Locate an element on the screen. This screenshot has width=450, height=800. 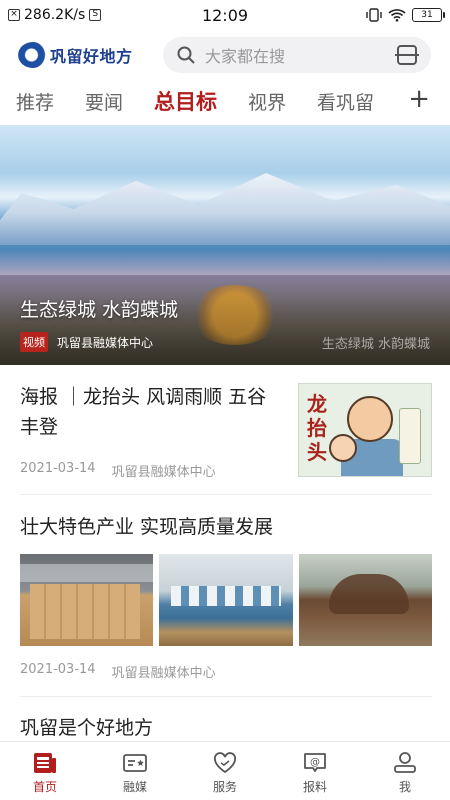
nav-label: 报料 is located at coordinates (314, 787).